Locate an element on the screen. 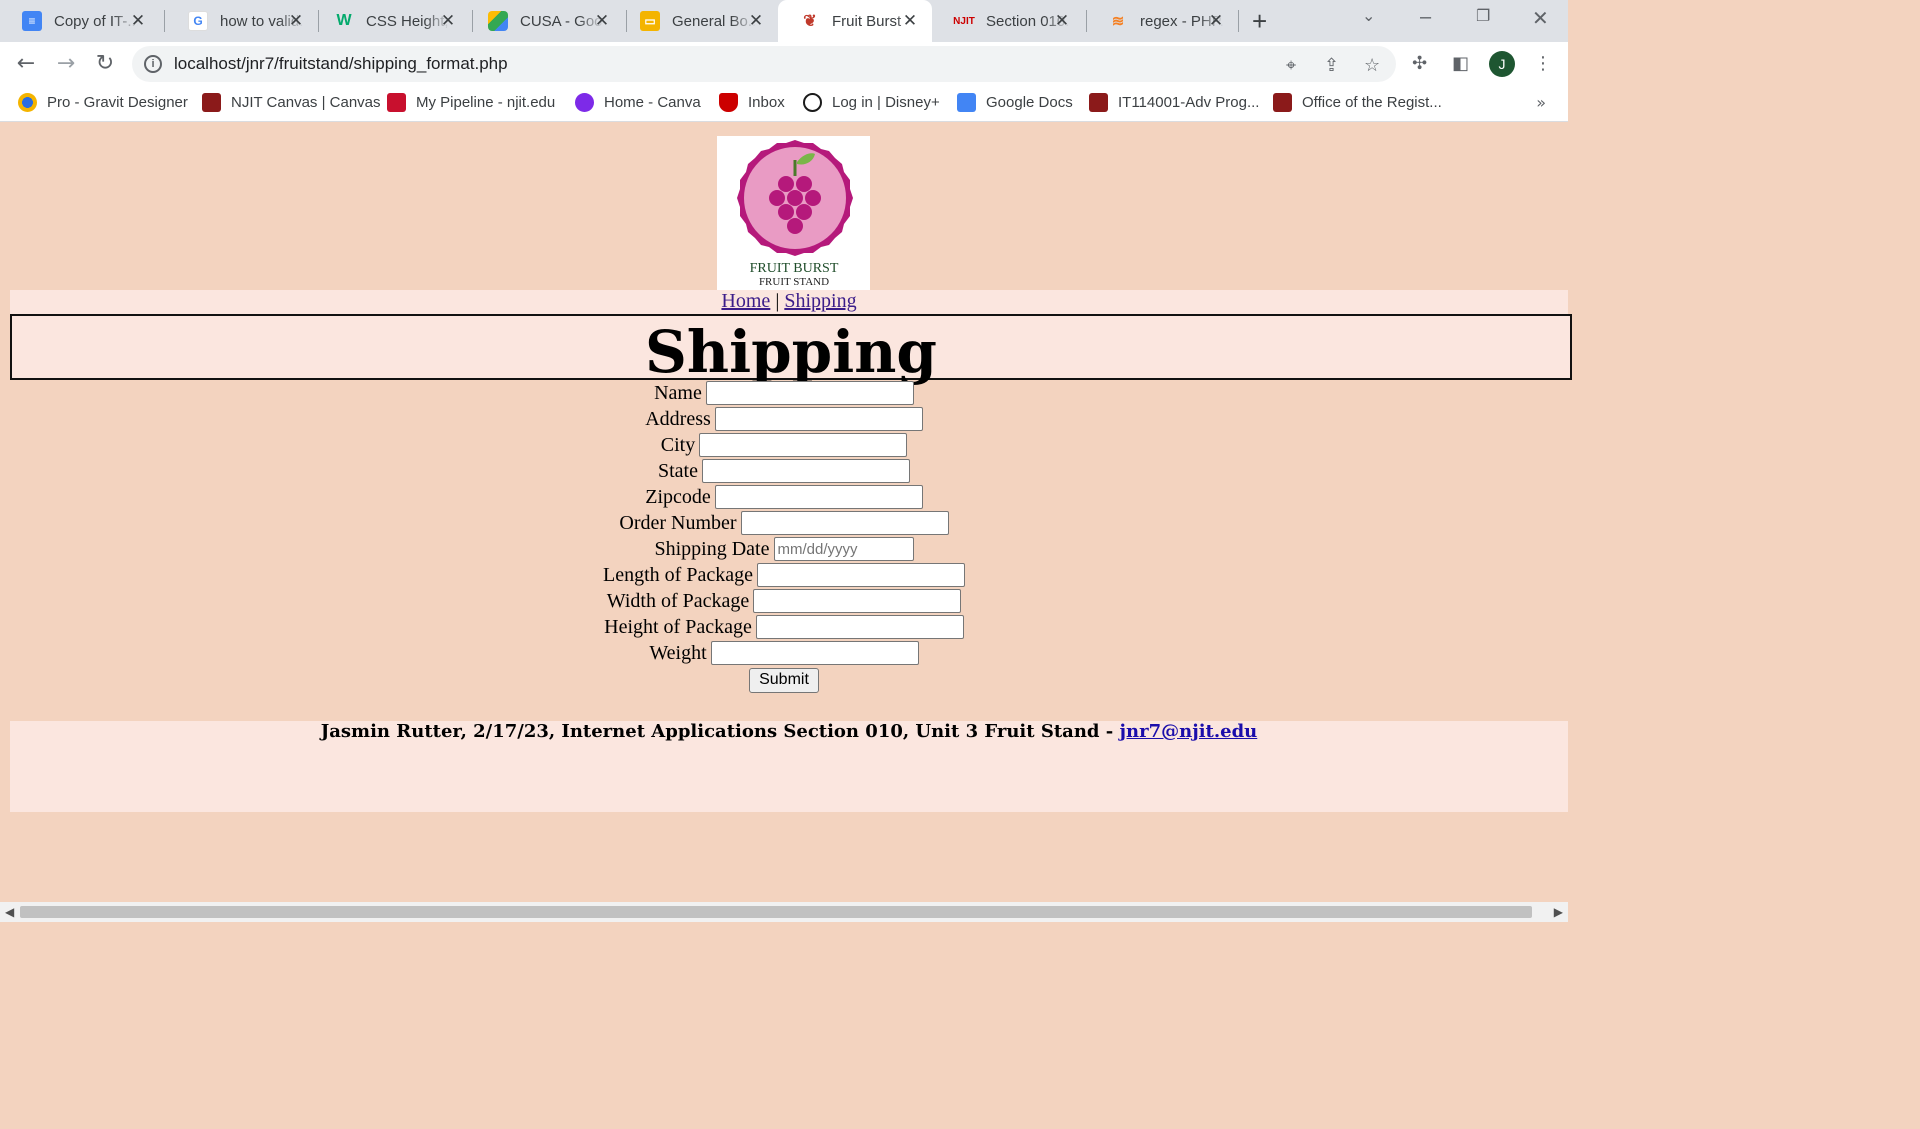 This screenshot has height=1129, width=1920. horizontal-scrollbar: ◀ ▶ is located at coordinates (784, 912).